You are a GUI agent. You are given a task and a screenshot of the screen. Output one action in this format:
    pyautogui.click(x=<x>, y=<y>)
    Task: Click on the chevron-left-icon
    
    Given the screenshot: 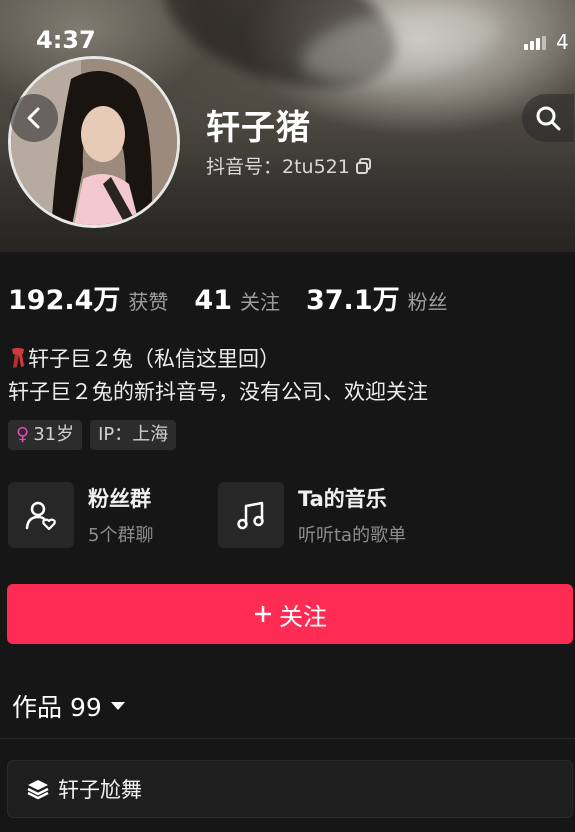 What is the action you would take?
    pyautogui.click(x=33, y=118)
    